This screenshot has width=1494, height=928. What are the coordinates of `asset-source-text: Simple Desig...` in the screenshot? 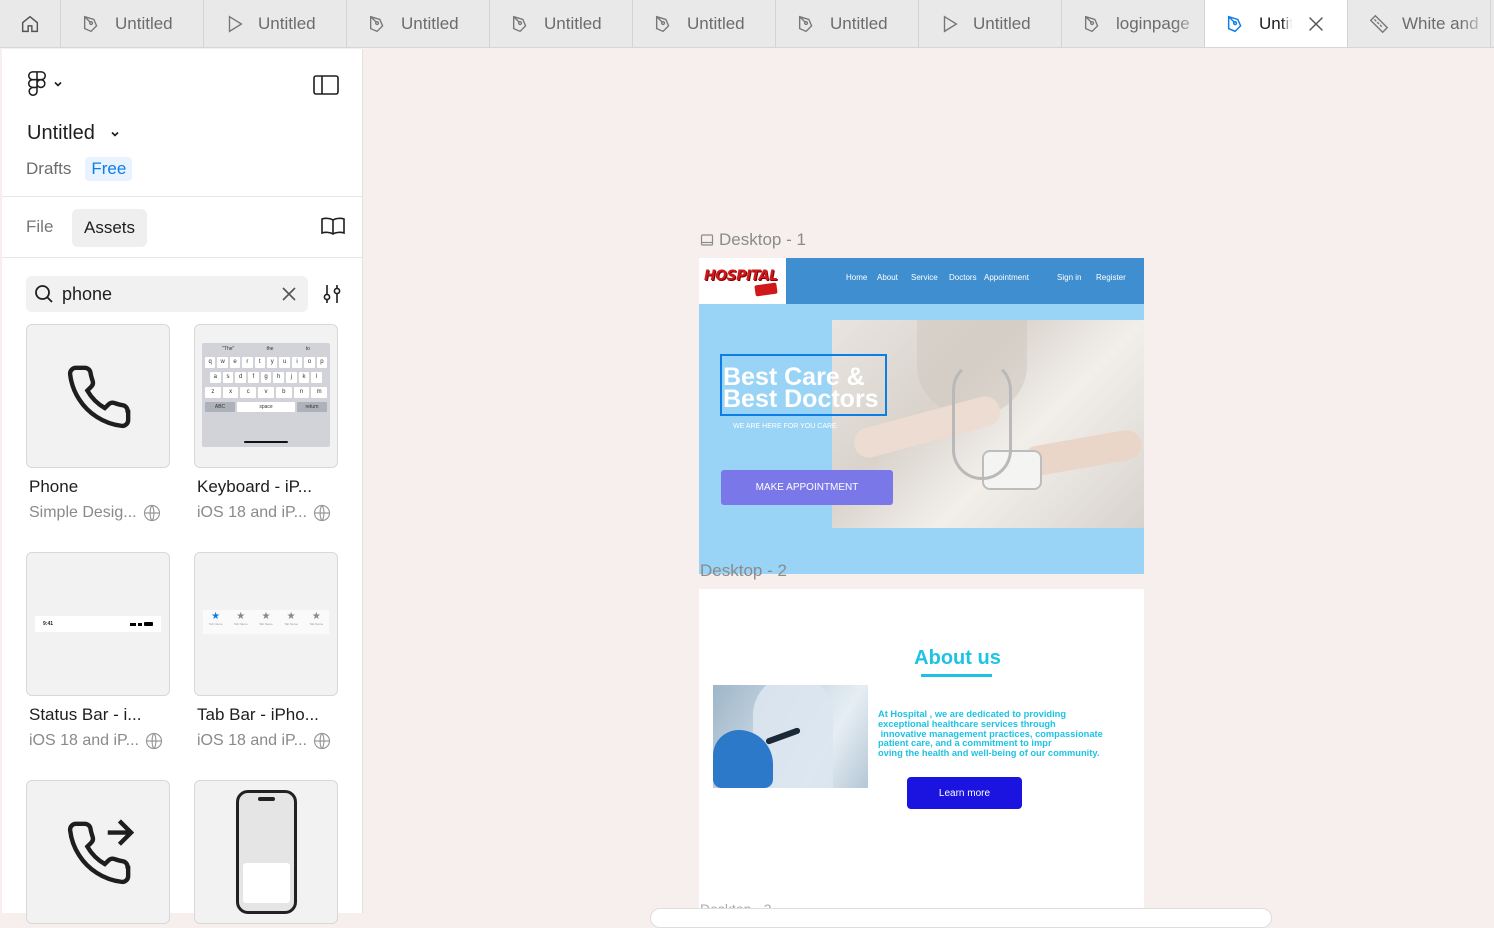 It's located at (83, 512).